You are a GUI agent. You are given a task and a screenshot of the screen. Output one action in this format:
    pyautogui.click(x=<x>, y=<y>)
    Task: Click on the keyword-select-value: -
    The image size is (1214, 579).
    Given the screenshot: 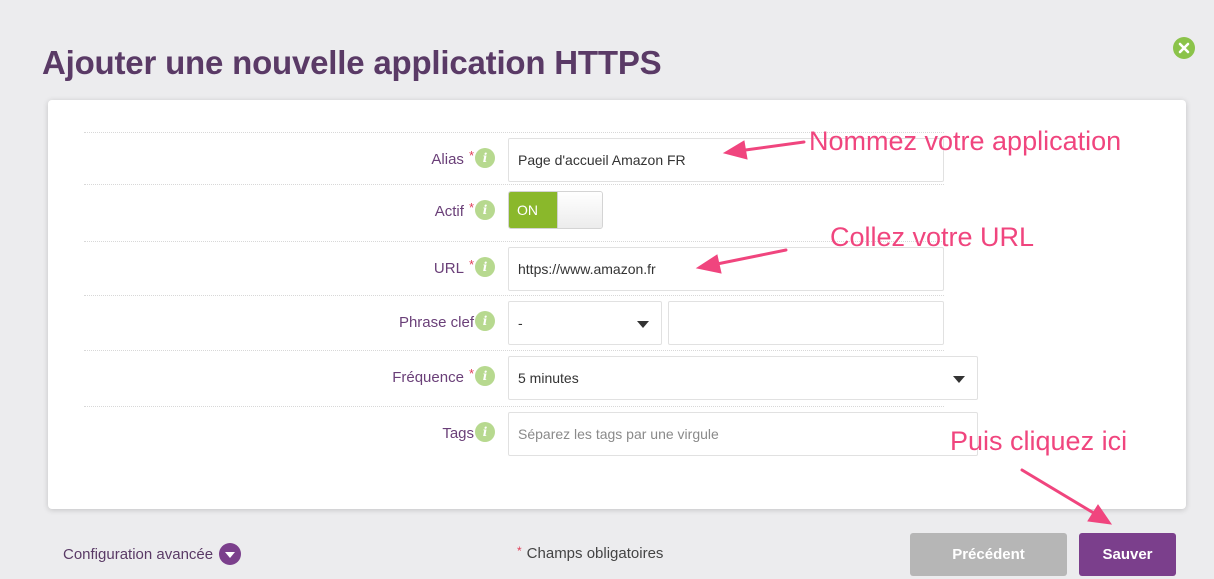 What is the action you would take?
    pyautogui.click(x=520, y=323)
    